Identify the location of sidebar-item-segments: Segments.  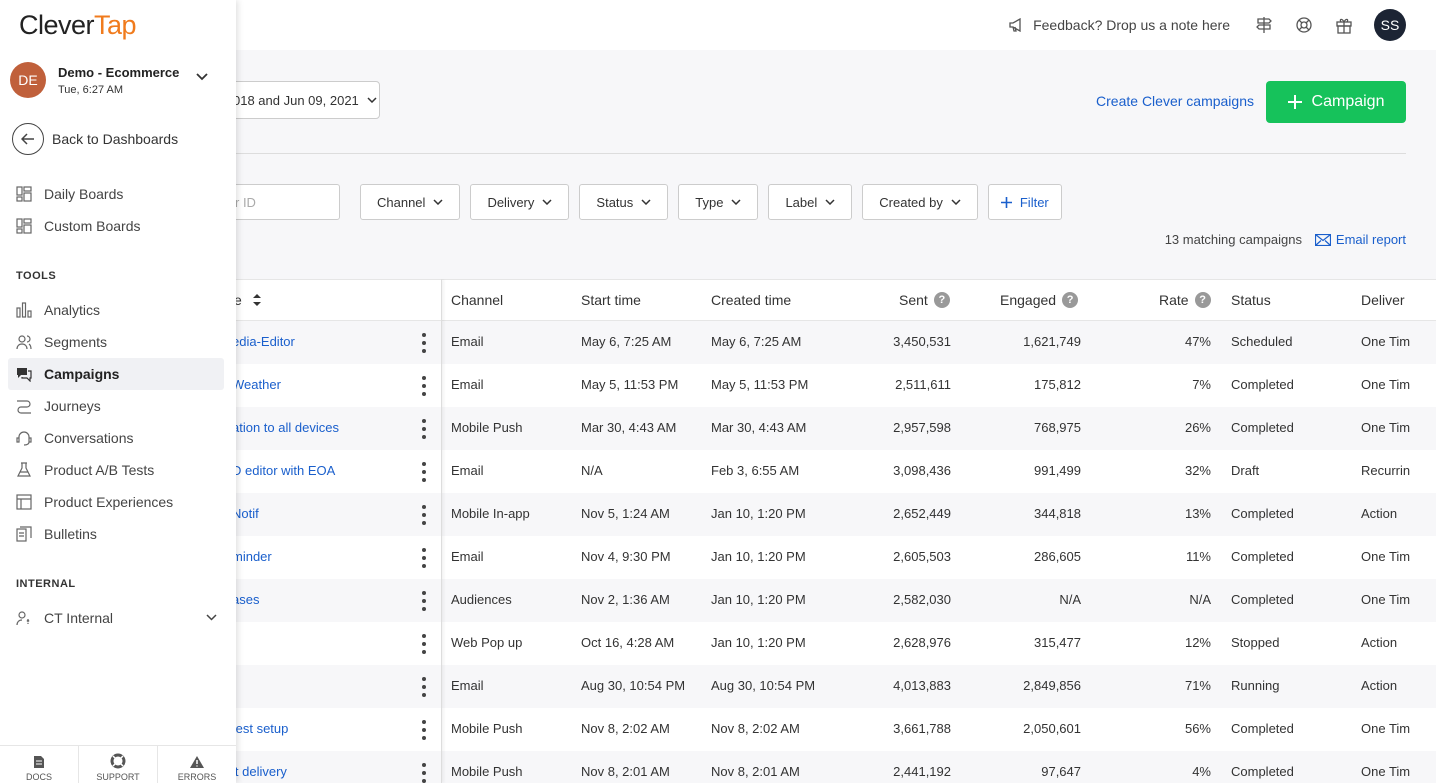
(116, 342).